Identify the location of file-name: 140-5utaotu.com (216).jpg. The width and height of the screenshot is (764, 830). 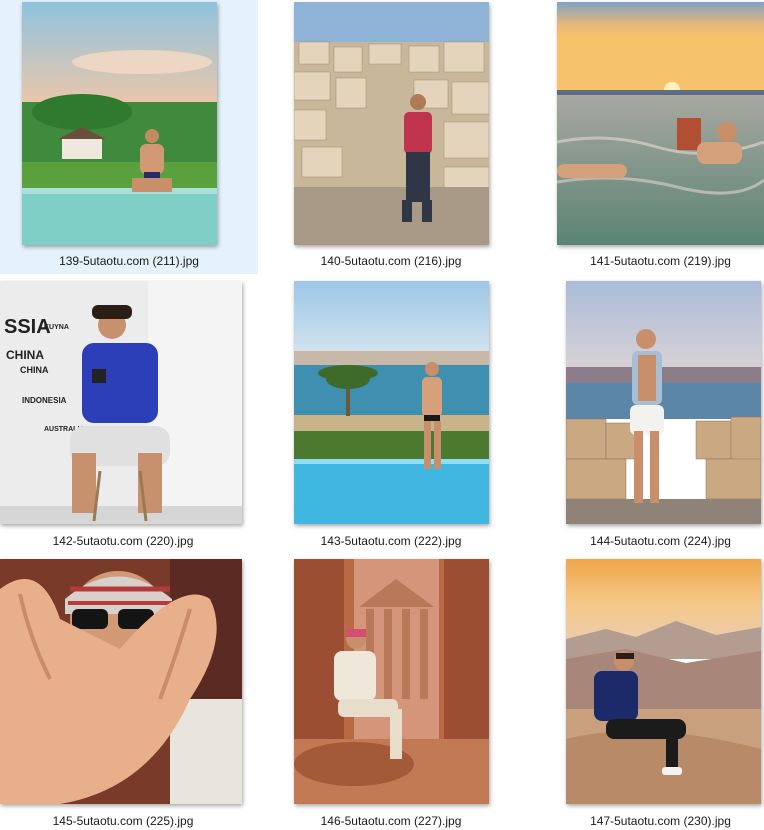
(391, 261).